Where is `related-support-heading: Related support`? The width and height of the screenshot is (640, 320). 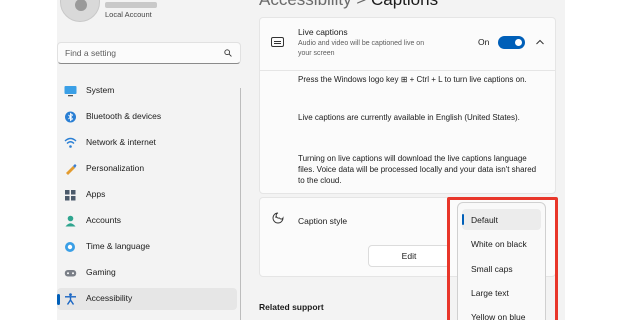
related-support-heading: Related support is located at coordinates (291, 307).